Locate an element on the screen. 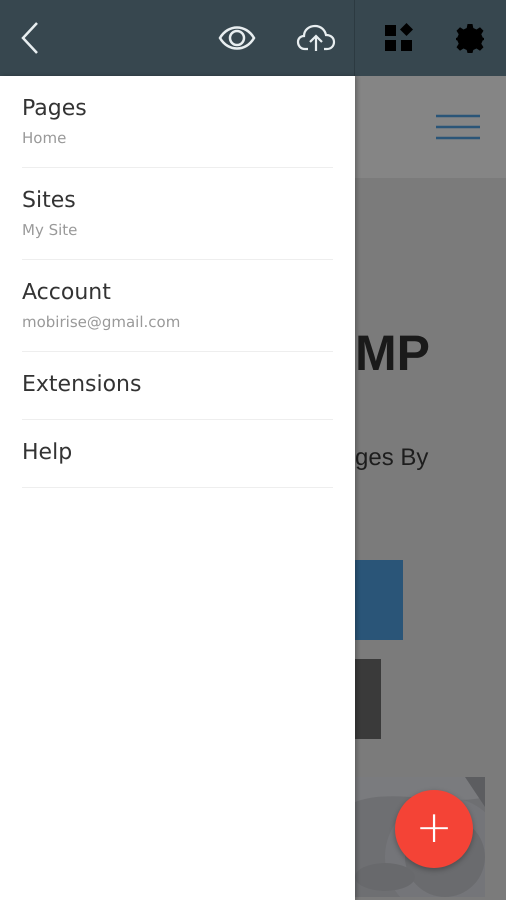  item-title: Account is located at coordinates (66, 292).